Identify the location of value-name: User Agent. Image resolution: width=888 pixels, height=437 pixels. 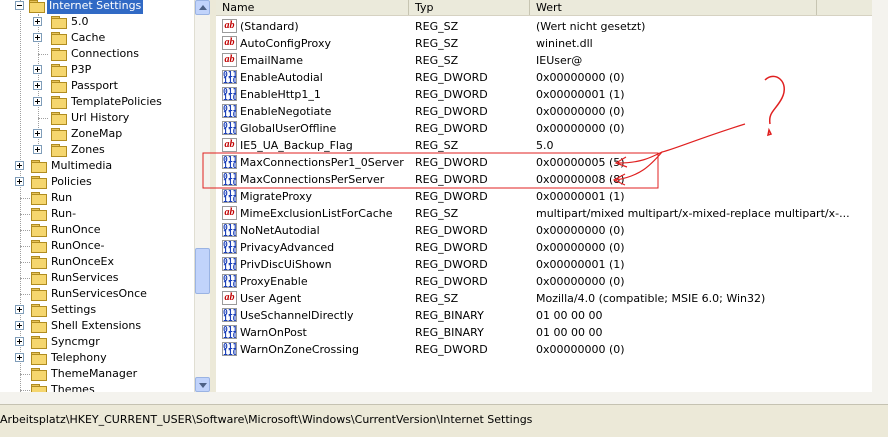
(271, 298).